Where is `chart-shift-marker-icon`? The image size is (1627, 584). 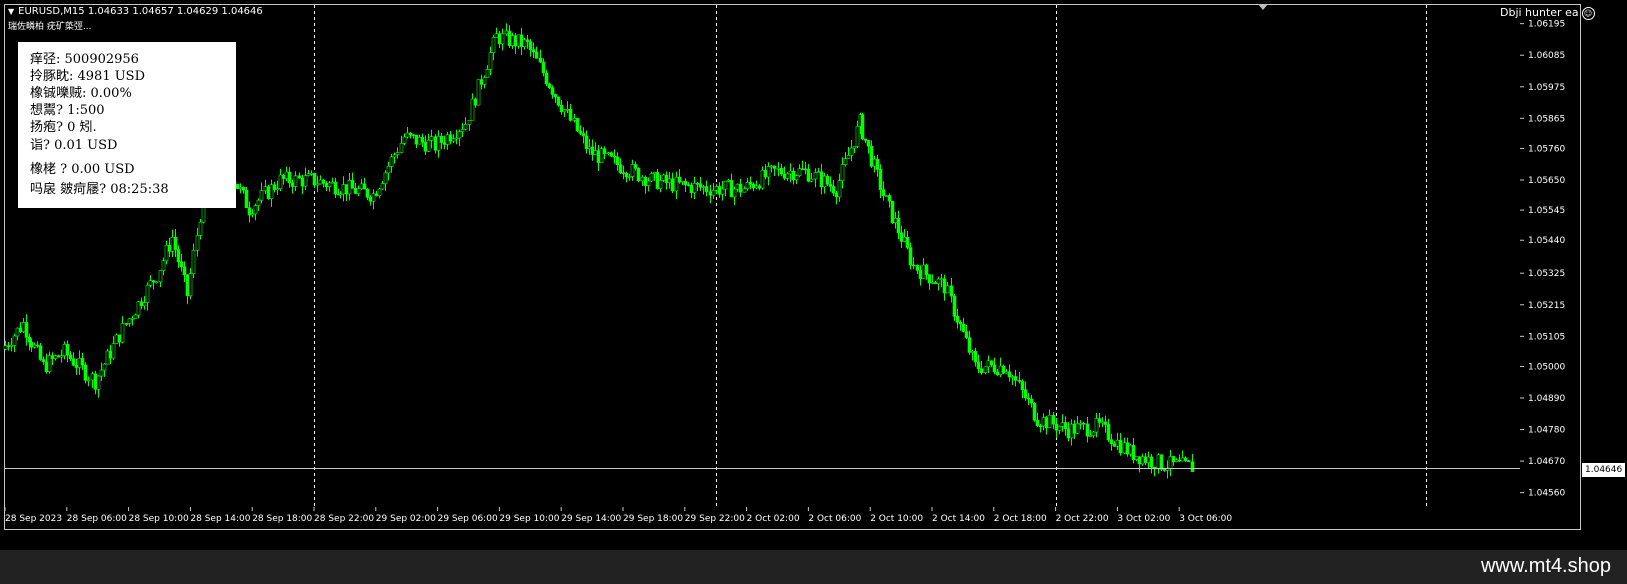
chart-shift-marker-icon is located at coordinates (1263, 7).